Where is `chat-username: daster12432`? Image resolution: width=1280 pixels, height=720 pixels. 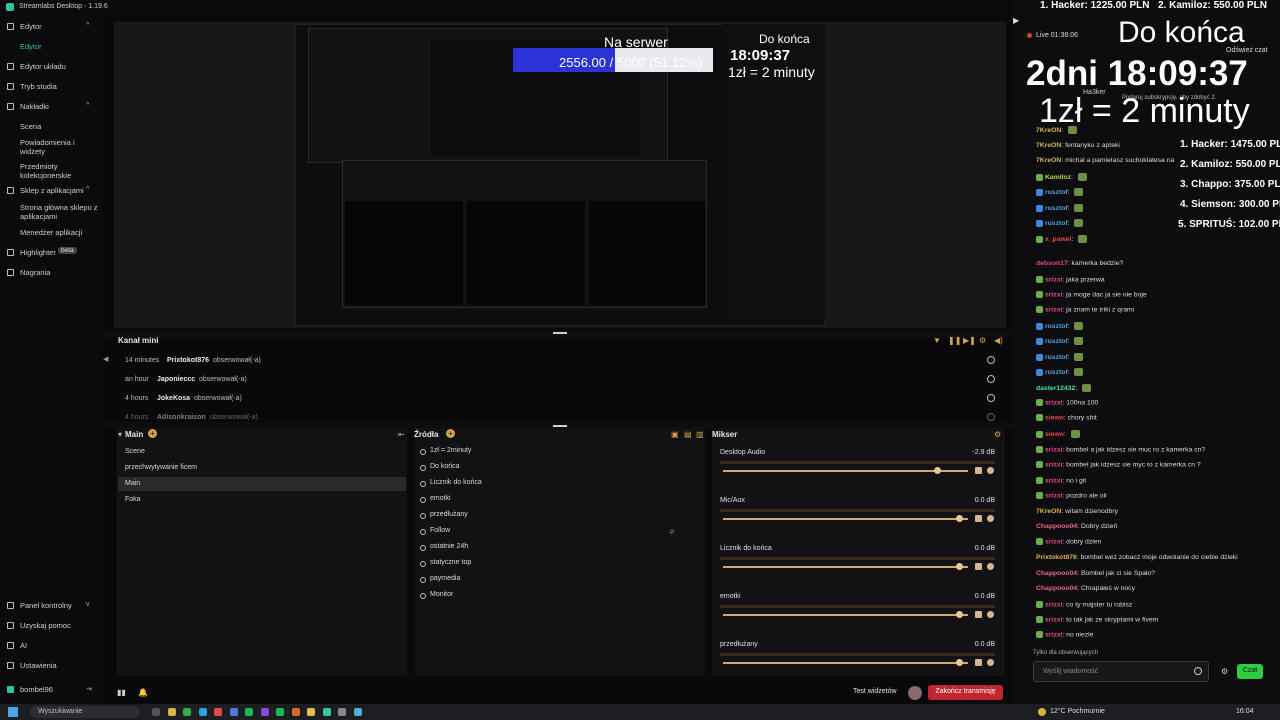
chat-username: daster12432 is located at coordinates (1056, 388).